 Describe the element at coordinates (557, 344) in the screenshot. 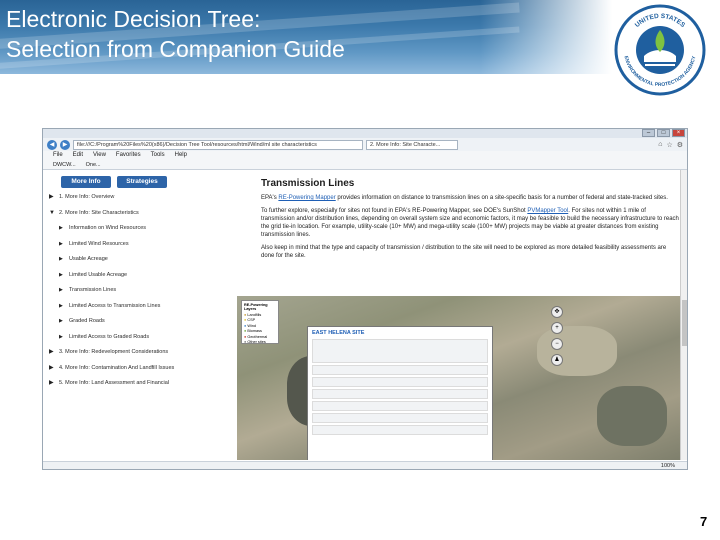

I see `zoom-out-icon: −` at that location.